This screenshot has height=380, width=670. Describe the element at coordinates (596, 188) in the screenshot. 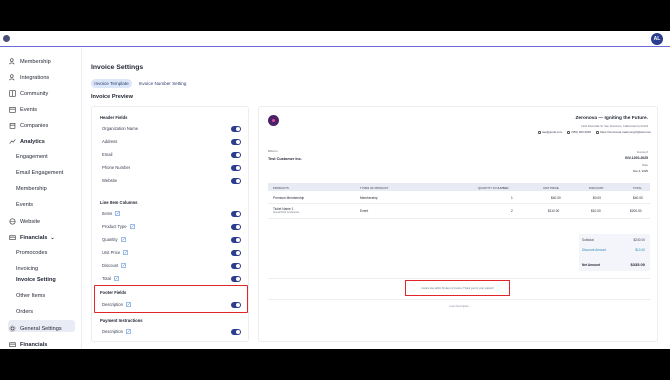

I see `col-discount: DISCOUNT` at that location.